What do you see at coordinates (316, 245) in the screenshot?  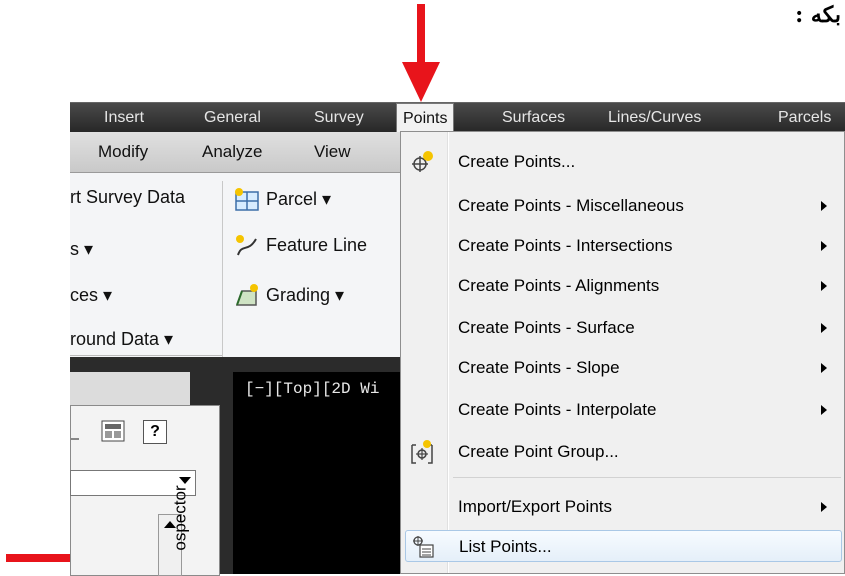 I see `feature-line-button: Feature Line` at bounding box center [316, 245].